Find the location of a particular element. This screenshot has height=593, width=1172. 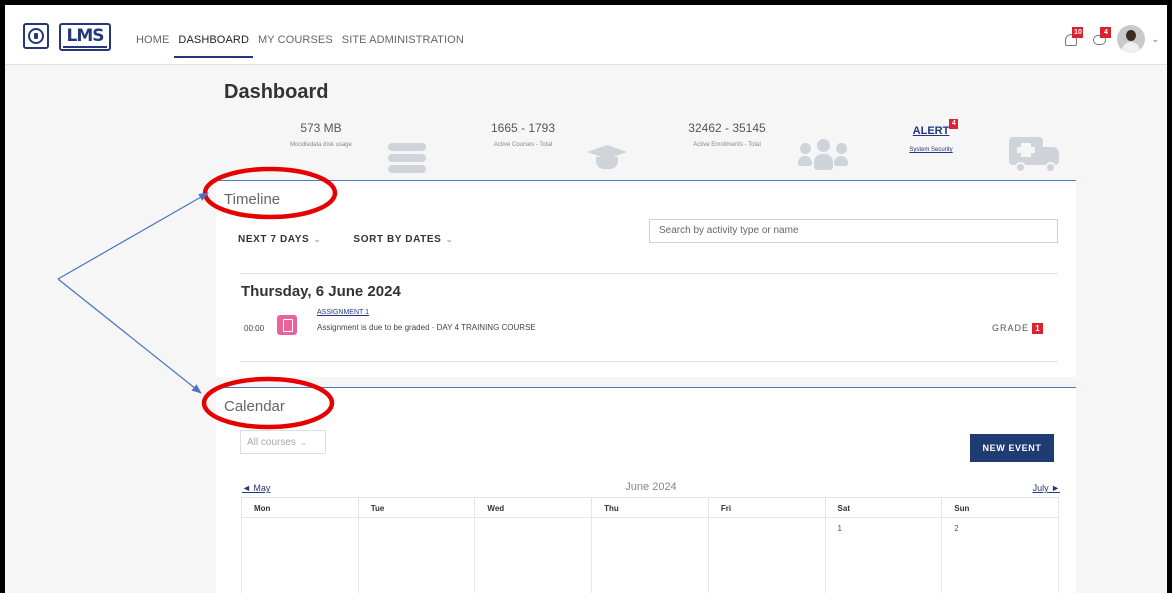

grade-count-badge: 1 is located at coordinates (1038, 328).